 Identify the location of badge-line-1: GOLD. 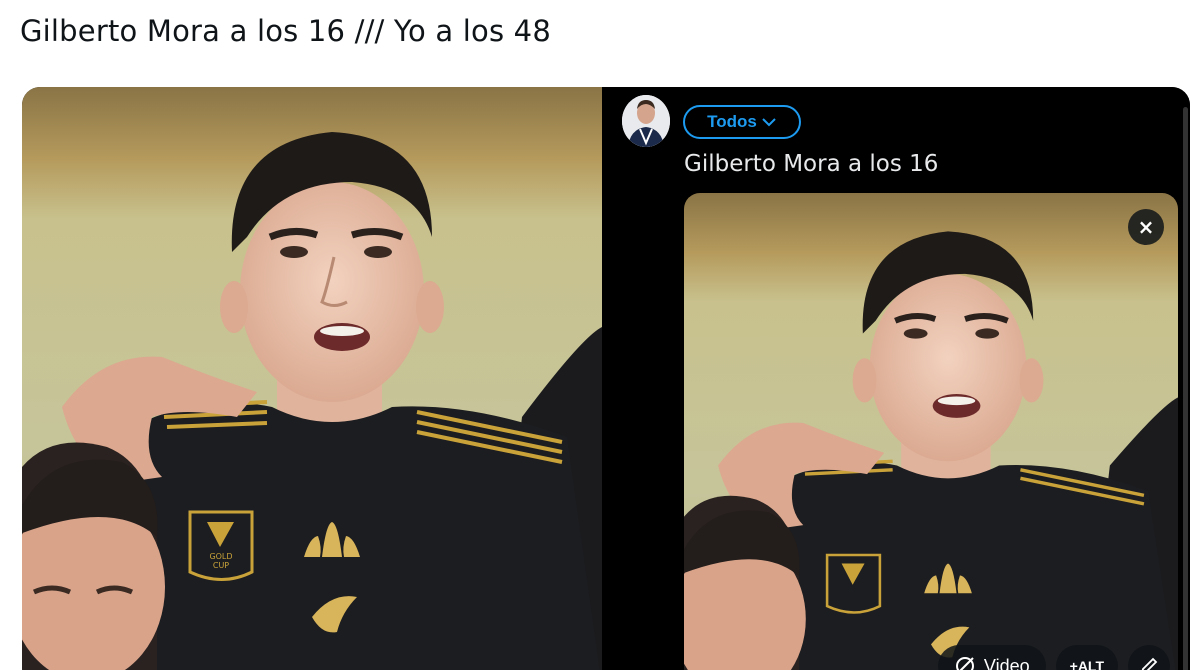
(220, 556).